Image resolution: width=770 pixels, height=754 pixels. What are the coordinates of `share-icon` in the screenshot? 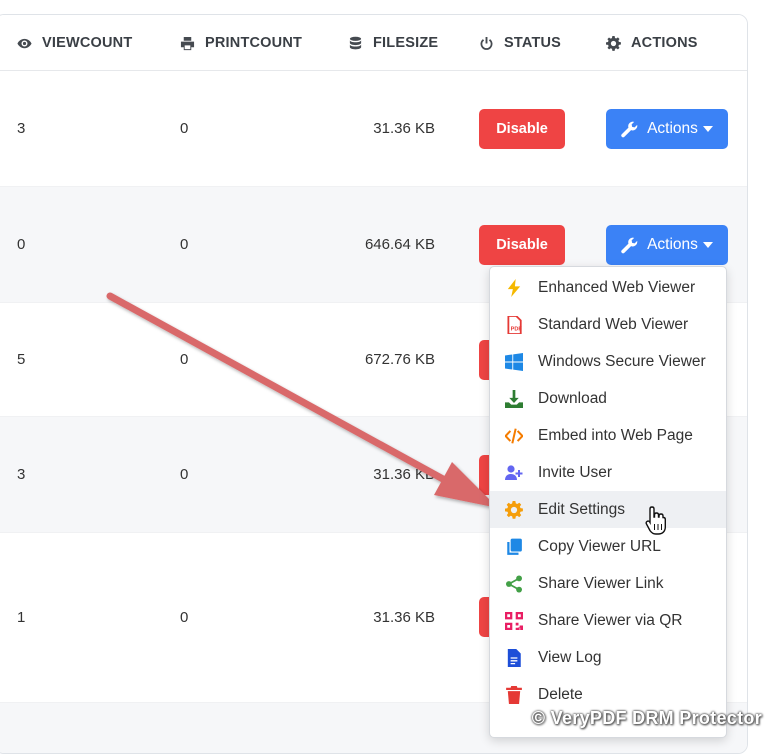 It's located at (514, 584).